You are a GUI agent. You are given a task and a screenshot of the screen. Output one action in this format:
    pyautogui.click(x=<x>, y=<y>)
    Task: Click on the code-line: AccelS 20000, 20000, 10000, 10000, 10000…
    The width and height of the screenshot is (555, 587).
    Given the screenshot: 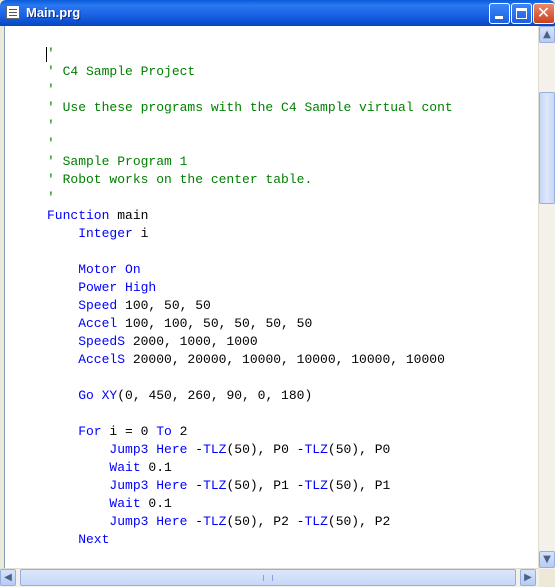 What is the action you would take?
    pyautogui.click(x=246, y=360)
    